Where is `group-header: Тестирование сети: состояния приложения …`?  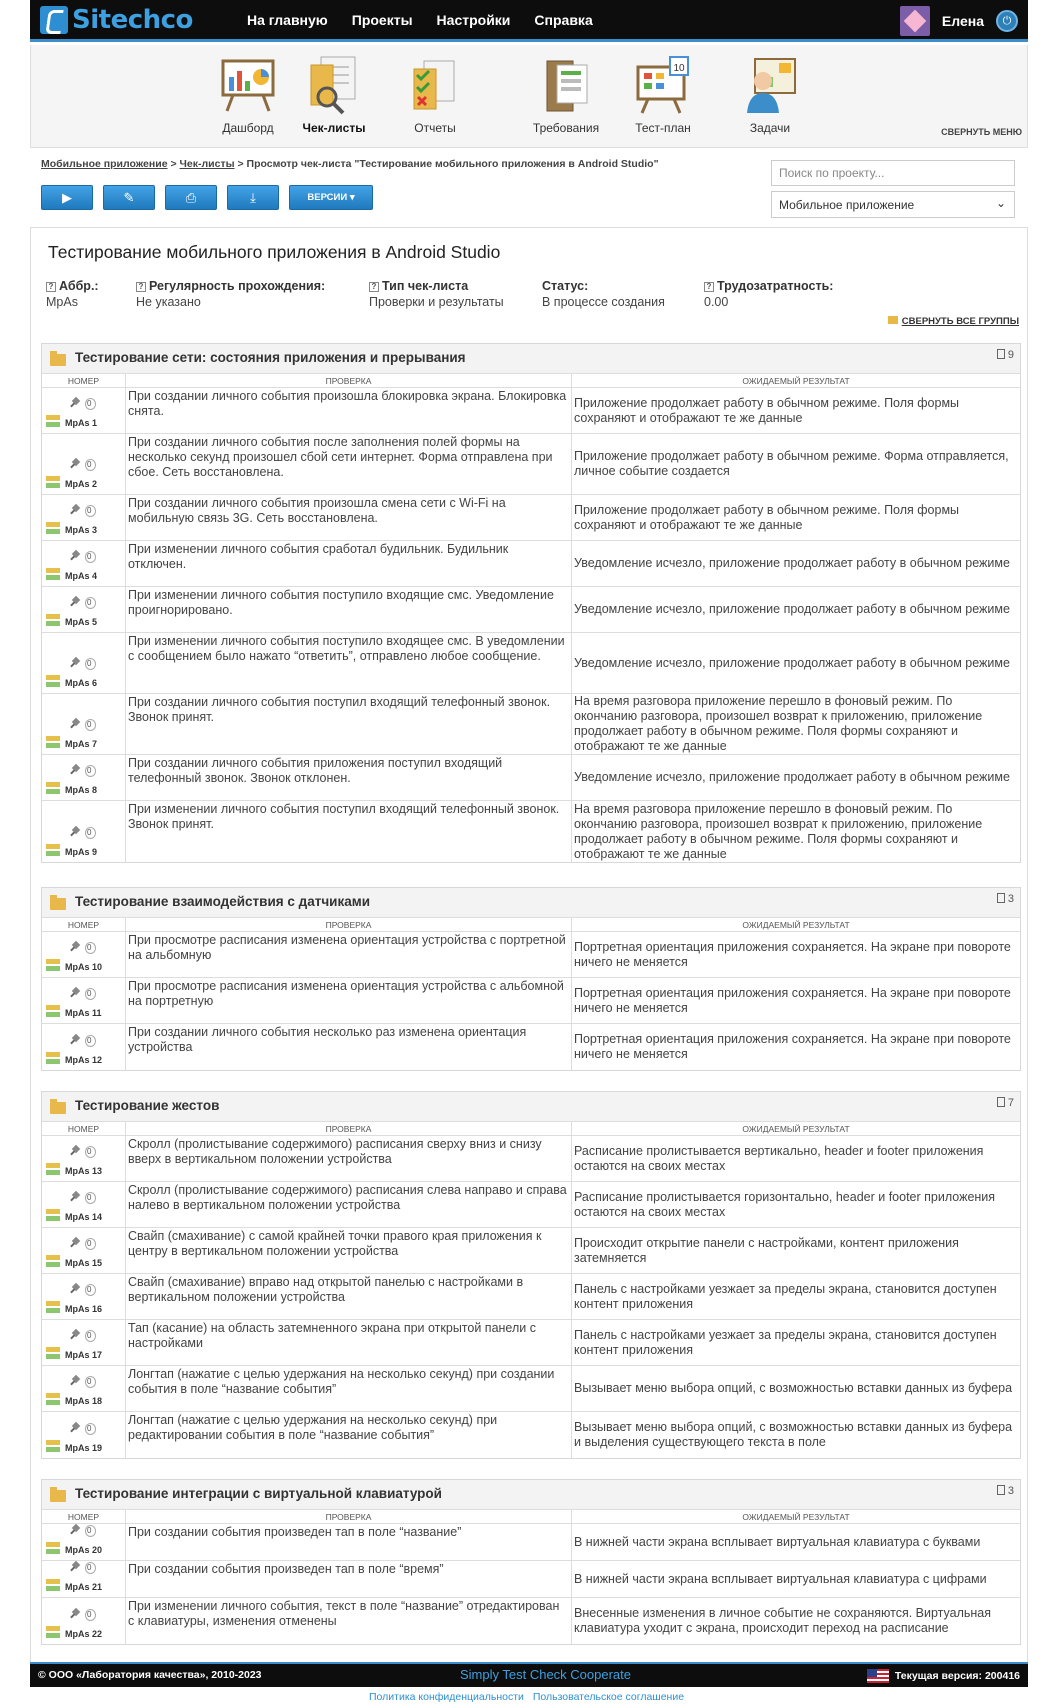
group-header: Тестирование сети: состояния приложения … is located at coordinates (531, 359).